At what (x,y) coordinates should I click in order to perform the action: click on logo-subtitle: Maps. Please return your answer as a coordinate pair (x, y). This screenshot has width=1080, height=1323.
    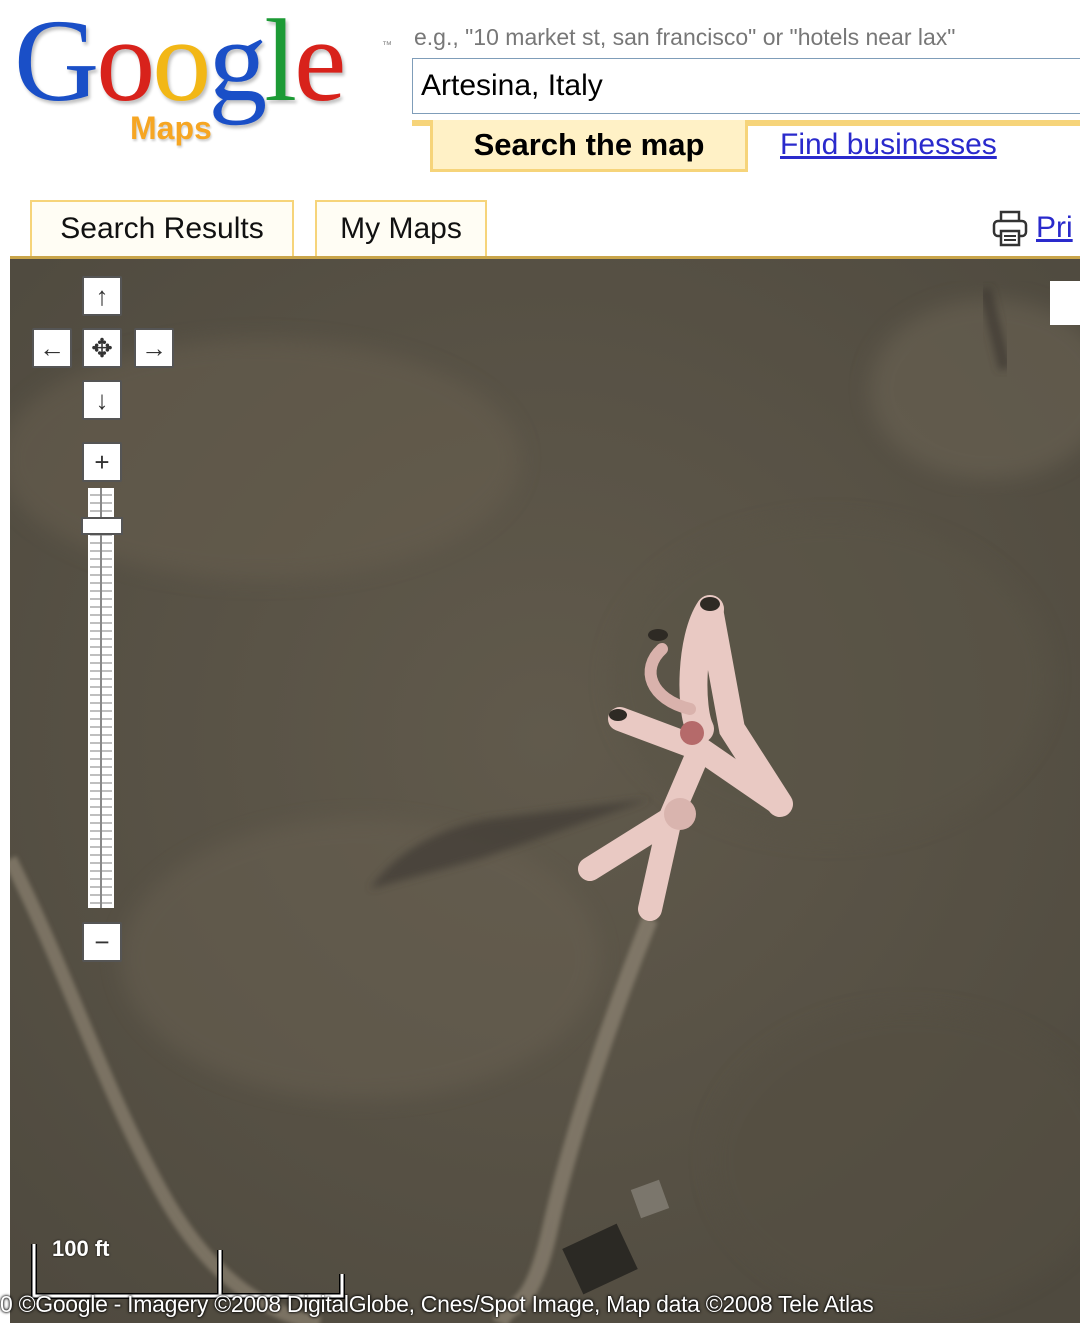
    Looking at the image, I should click on (171, 128).